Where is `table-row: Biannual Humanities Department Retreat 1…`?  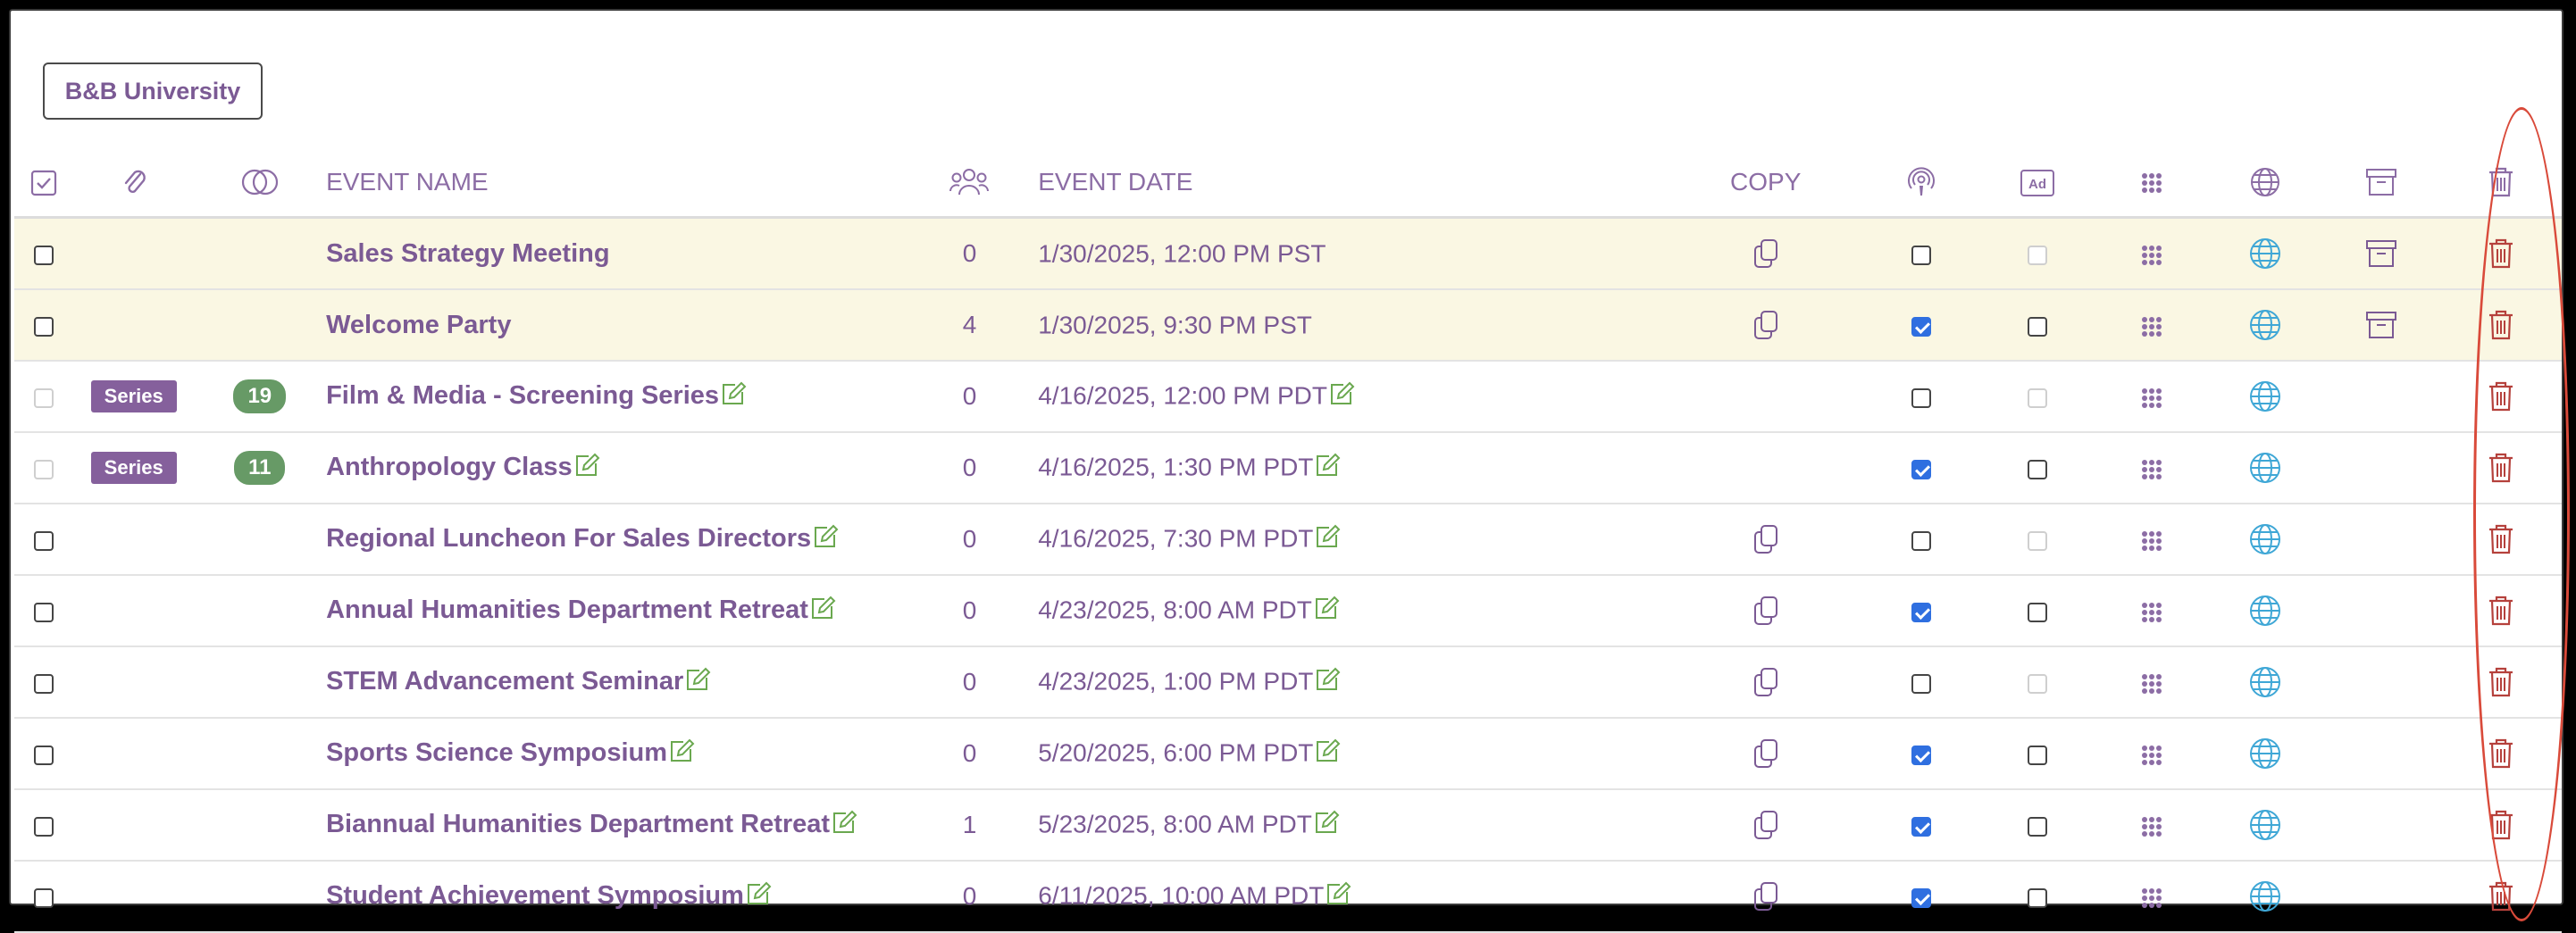 table-row: Biannual Humanities Department Retreat 1… is located at coordinates (1288, 826).